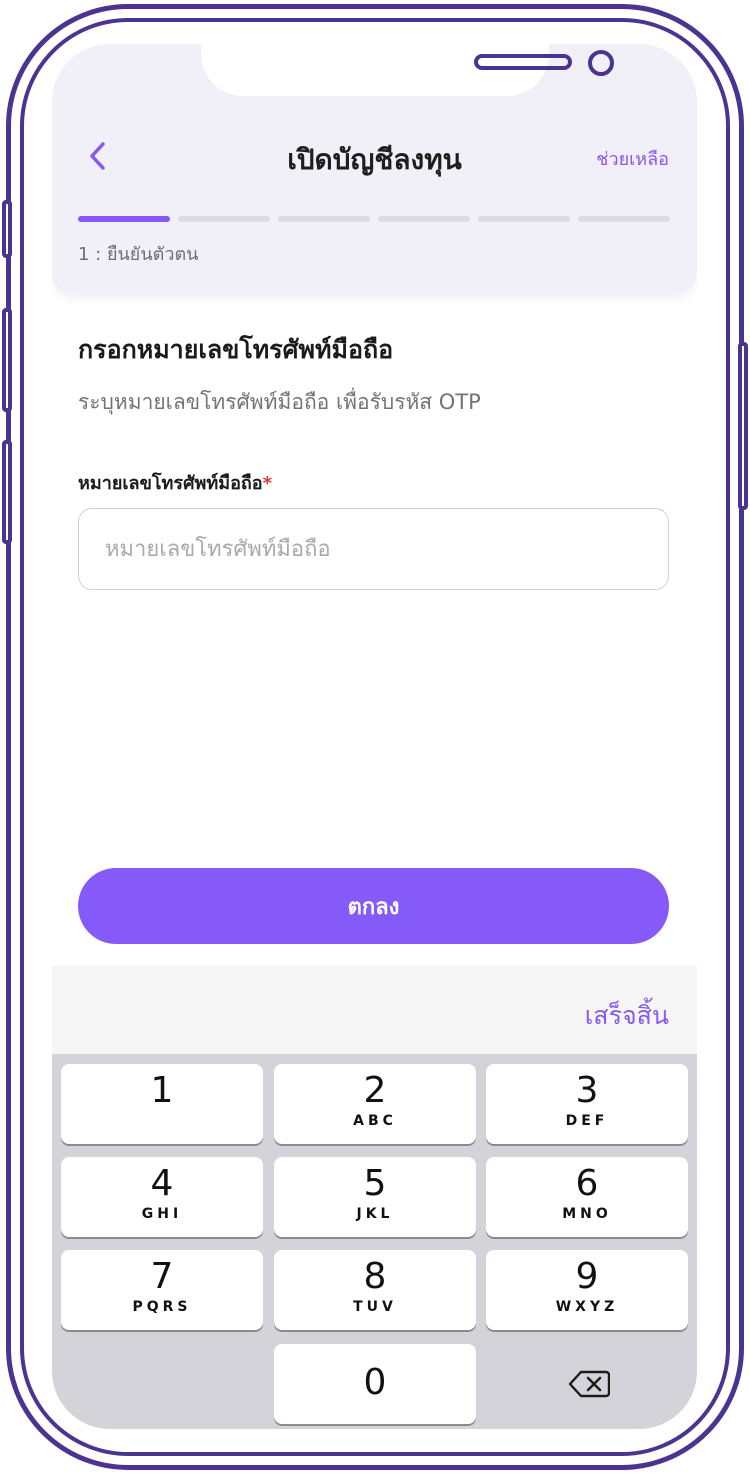 The image size is (750, 1474). What do you see at coordinates (7, 360) in the screenshot?
I see `phone-side-button-volume-up` at bounding box center [7, 360].